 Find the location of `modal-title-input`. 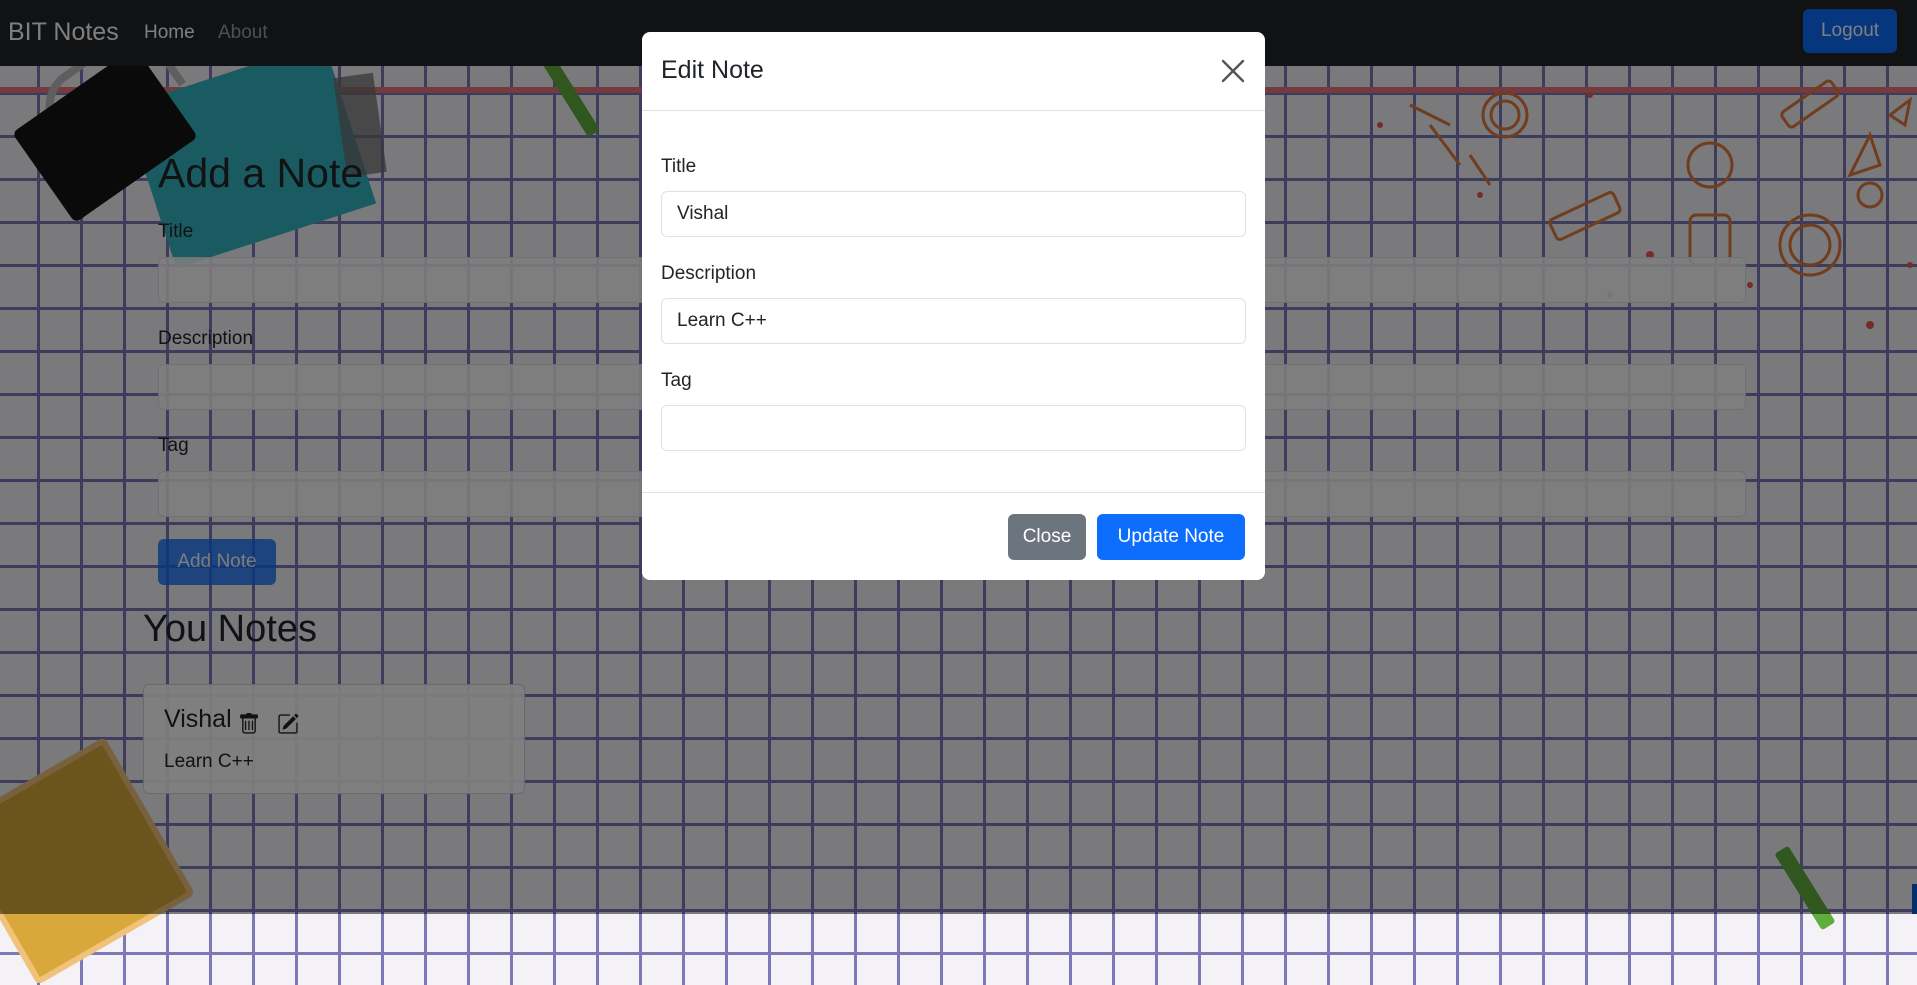

modal-title-input is located at coordinates (953, 214).